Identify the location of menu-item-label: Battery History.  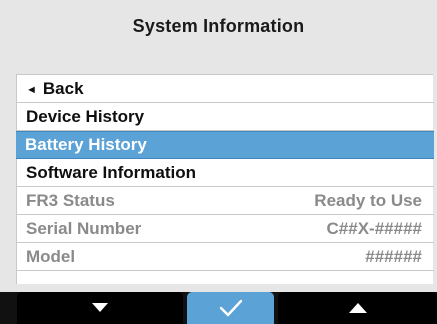
(86, 144).